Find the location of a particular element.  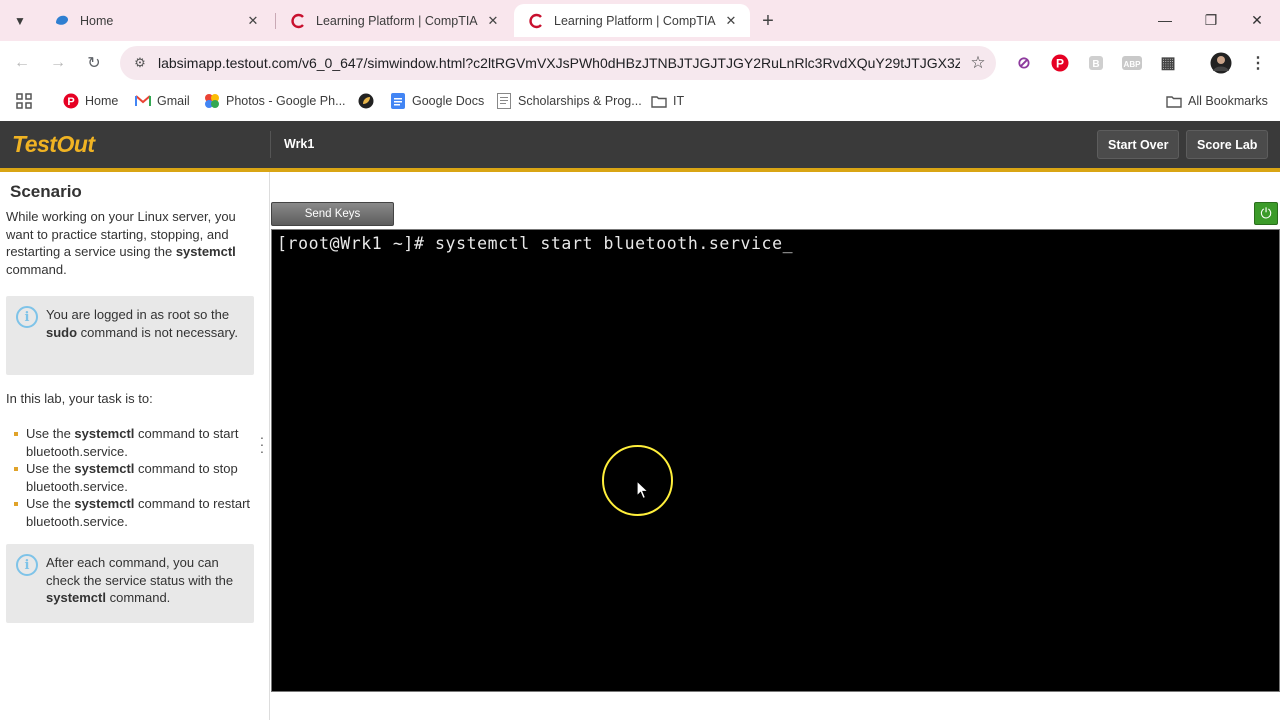

site-info-icon: ⚙ is located at coordinates (140, 63).